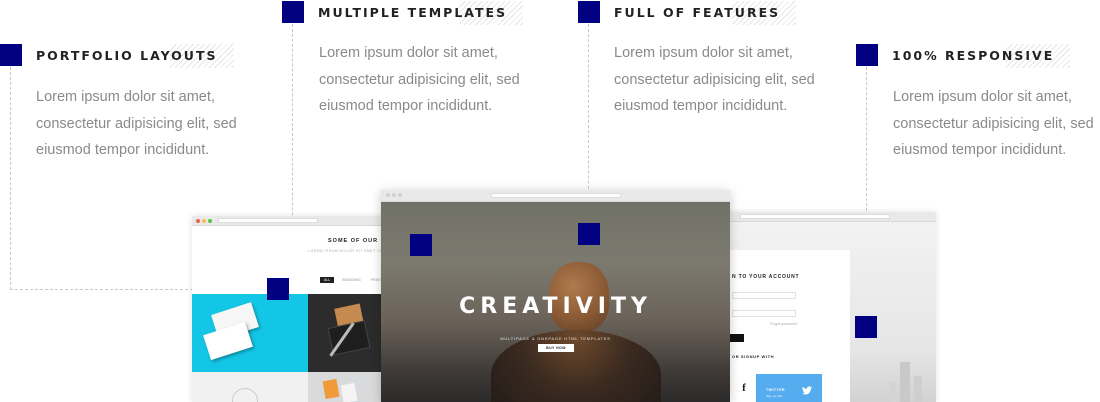 The image size is (1100, 402). I want to click on login-heading: N TO YOUR ACCOUNT, so click(766, 277).